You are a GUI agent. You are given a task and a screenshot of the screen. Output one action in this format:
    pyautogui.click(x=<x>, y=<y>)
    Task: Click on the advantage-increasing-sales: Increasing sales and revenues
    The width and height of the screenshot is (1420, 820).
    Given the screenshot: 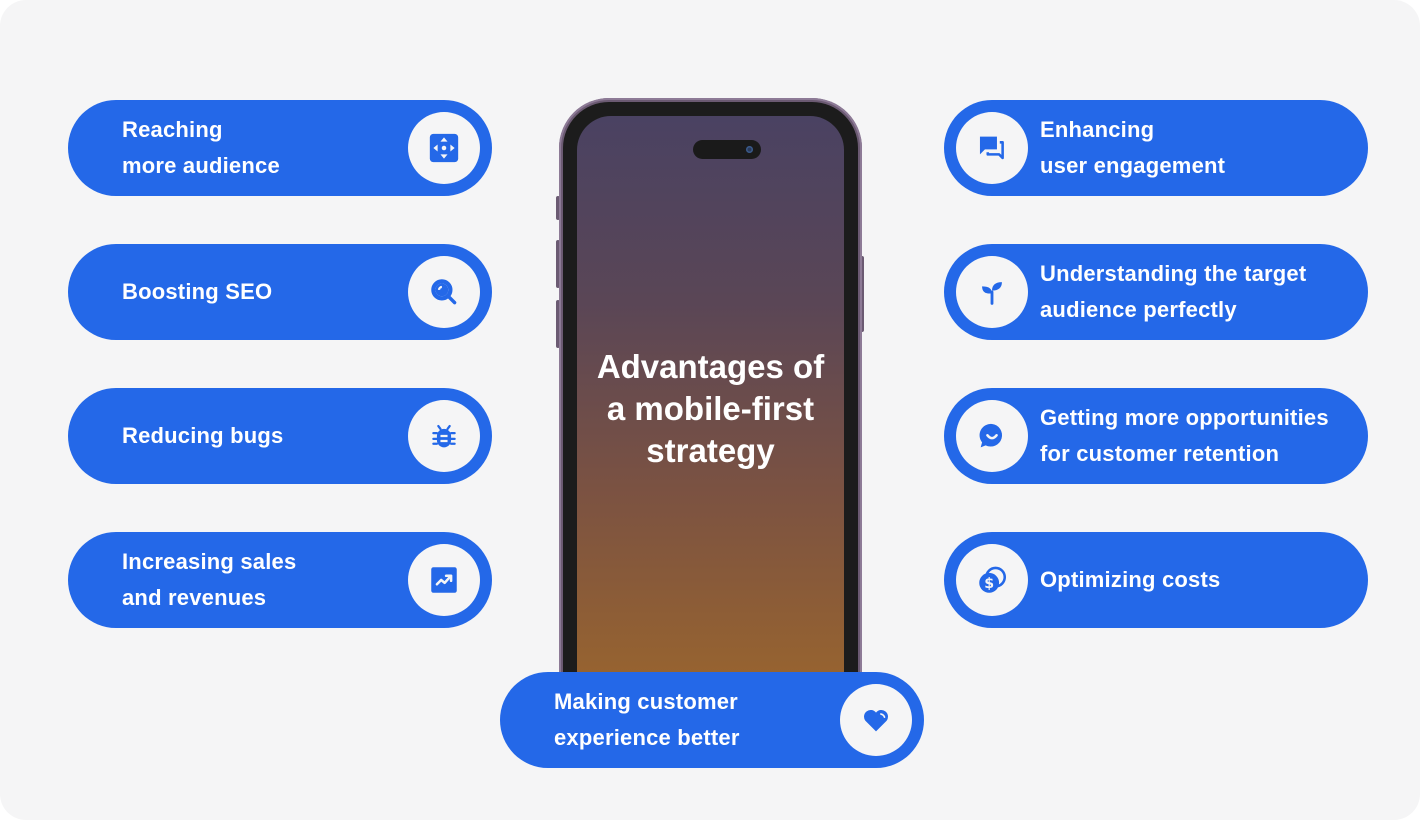 What is the action you would take?
    pyautogui.click(x=280, y=580)
    